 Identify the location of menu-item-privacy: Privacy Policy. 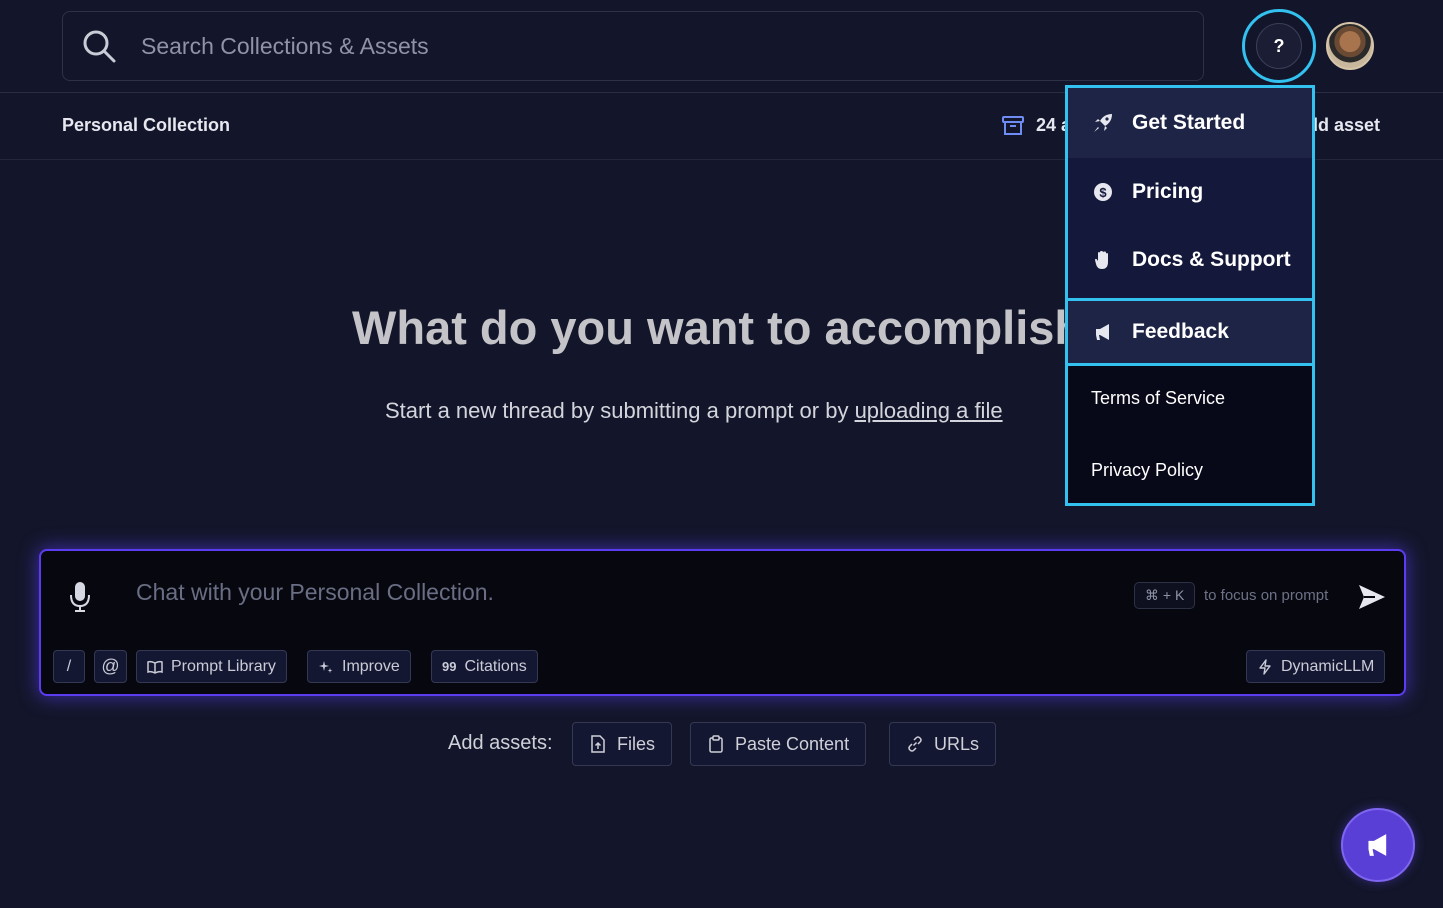
(1147, 470).